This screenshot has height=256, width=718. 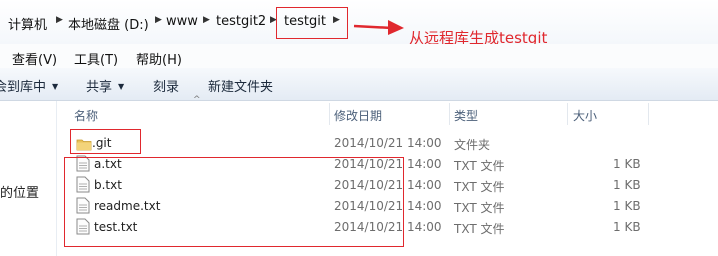 What do you see at coordinates (23, 87) in the screenshot?
I see `include-in-library-label: 会到库中` at bounding box center [23, 87].